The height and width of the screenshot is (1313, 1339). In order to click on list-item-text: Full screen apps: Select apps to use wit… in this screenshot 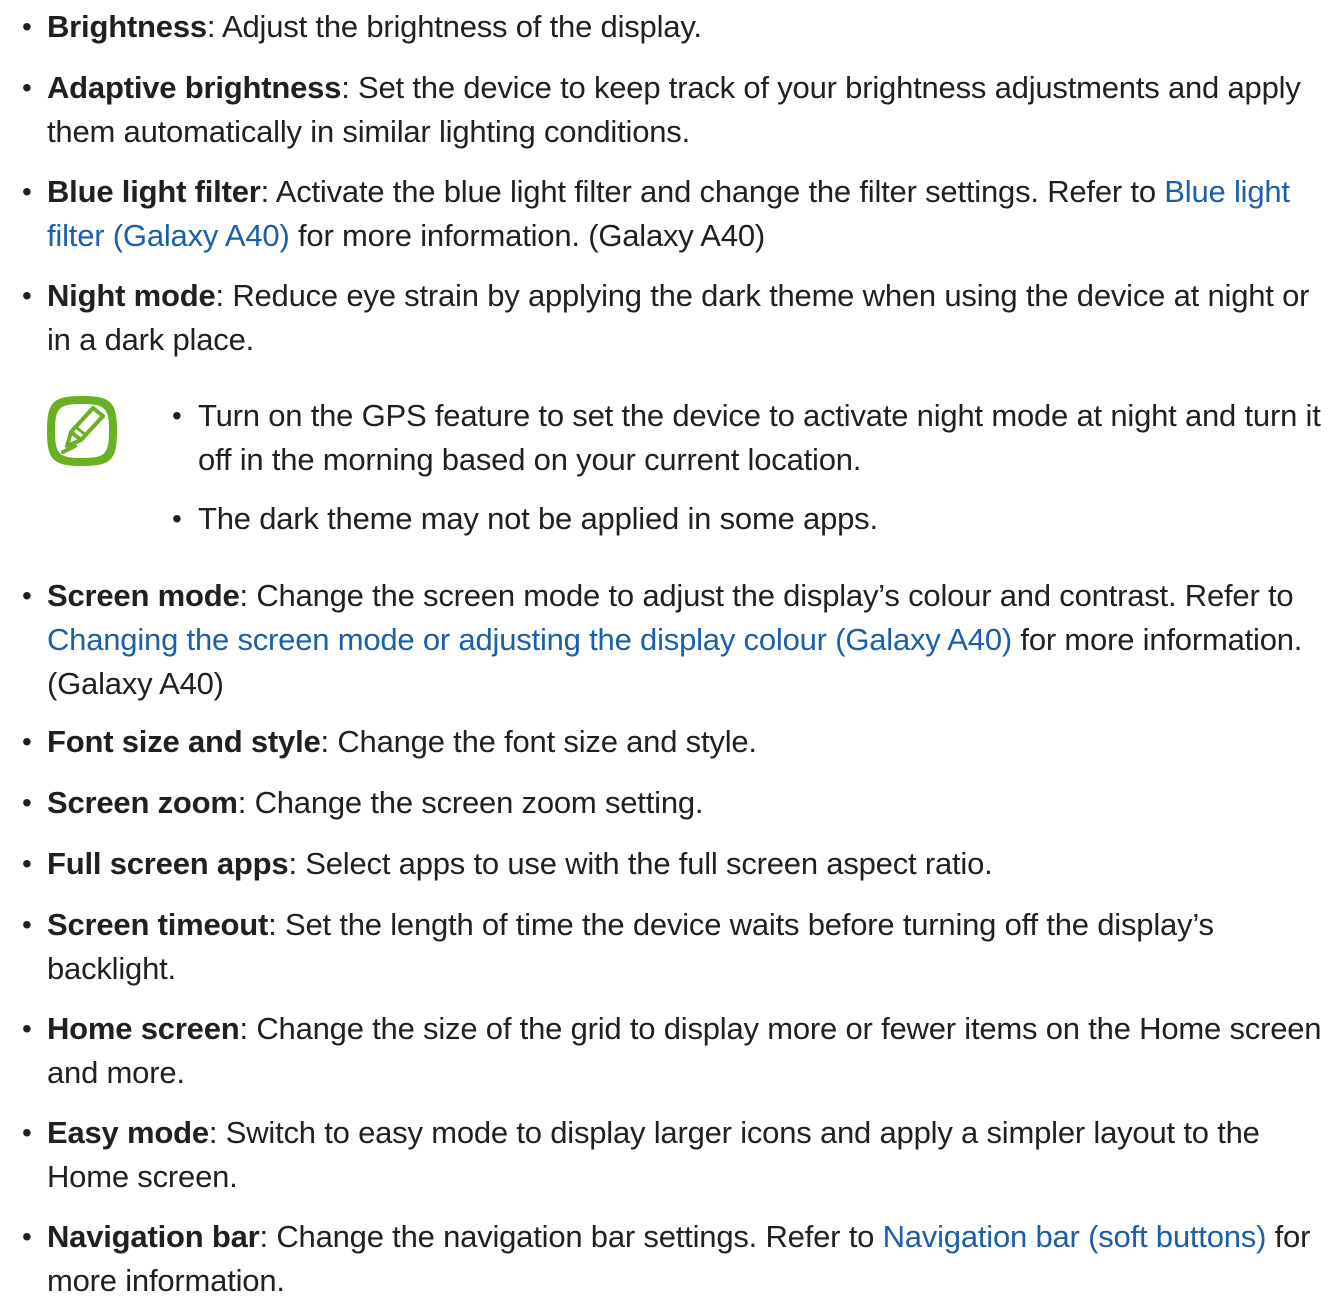, I will do `click(687, 864)`.